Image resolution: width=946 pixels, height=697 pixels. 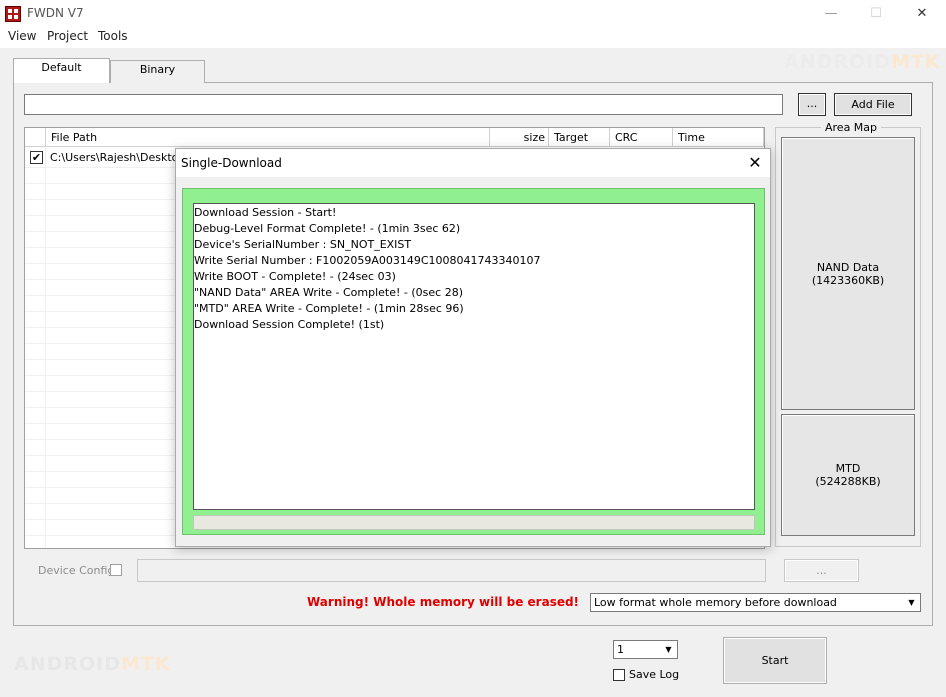 What do you see at coordinates (715, 602) in the screenshot?
I see `format-option-value: Low format whole memory before download` at bounding box center [715, 602].